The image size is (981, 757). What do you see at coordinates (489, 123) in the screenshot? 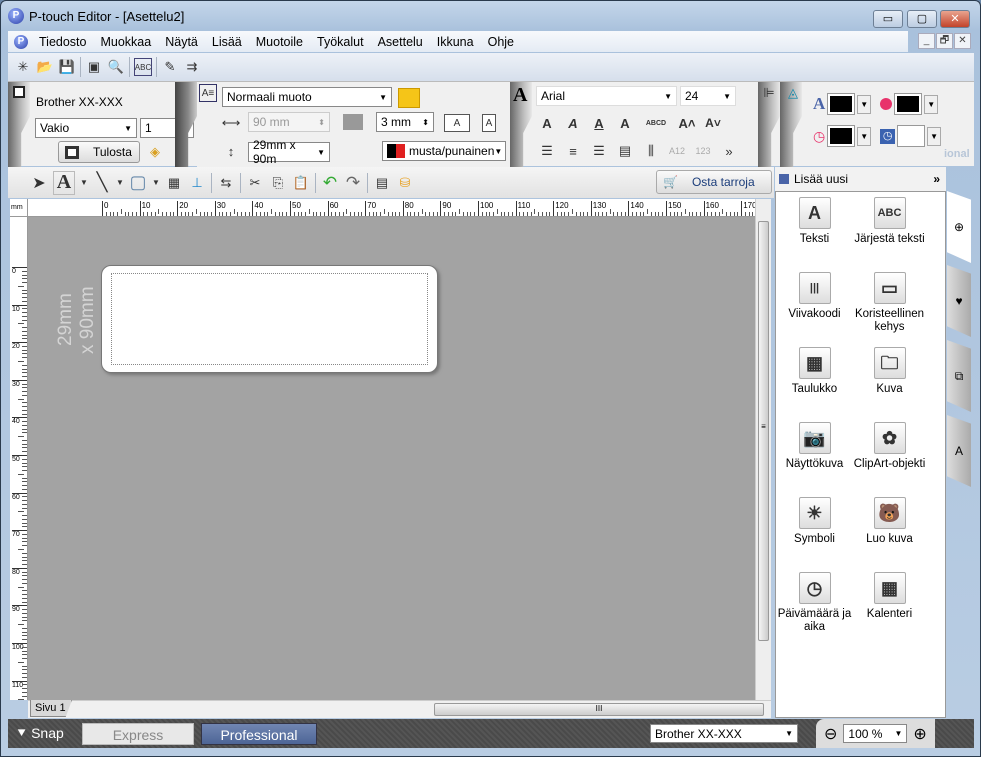
I see `vertical-text-icon: A` at bounding box center [489, 123].